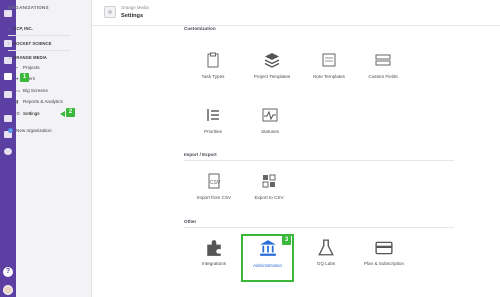  What do you see at coordinates (34, 130) in the screenshot?
I see `new-organization-label: New organization` at bounding box center [34, 130].